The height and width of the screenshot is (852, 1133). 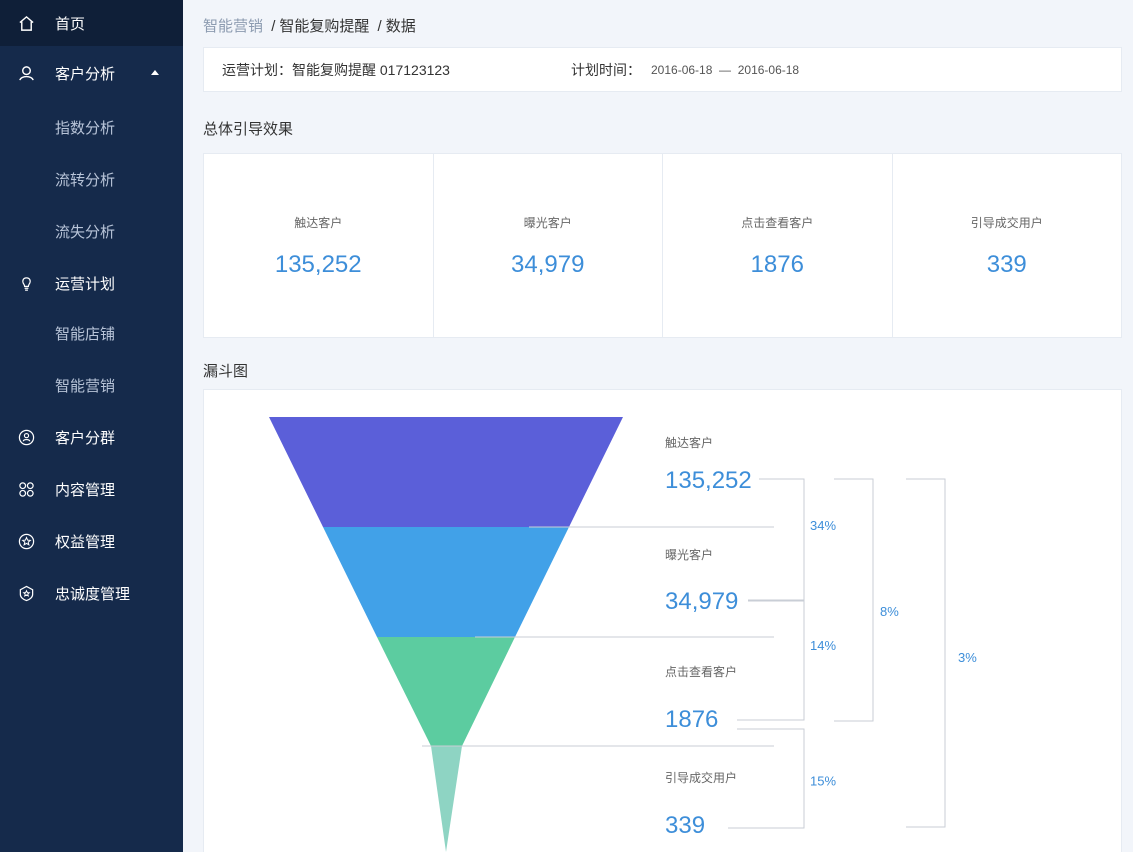 I want to click on nav-customer-analysis: 客户分析, so click(x=91, y=73).